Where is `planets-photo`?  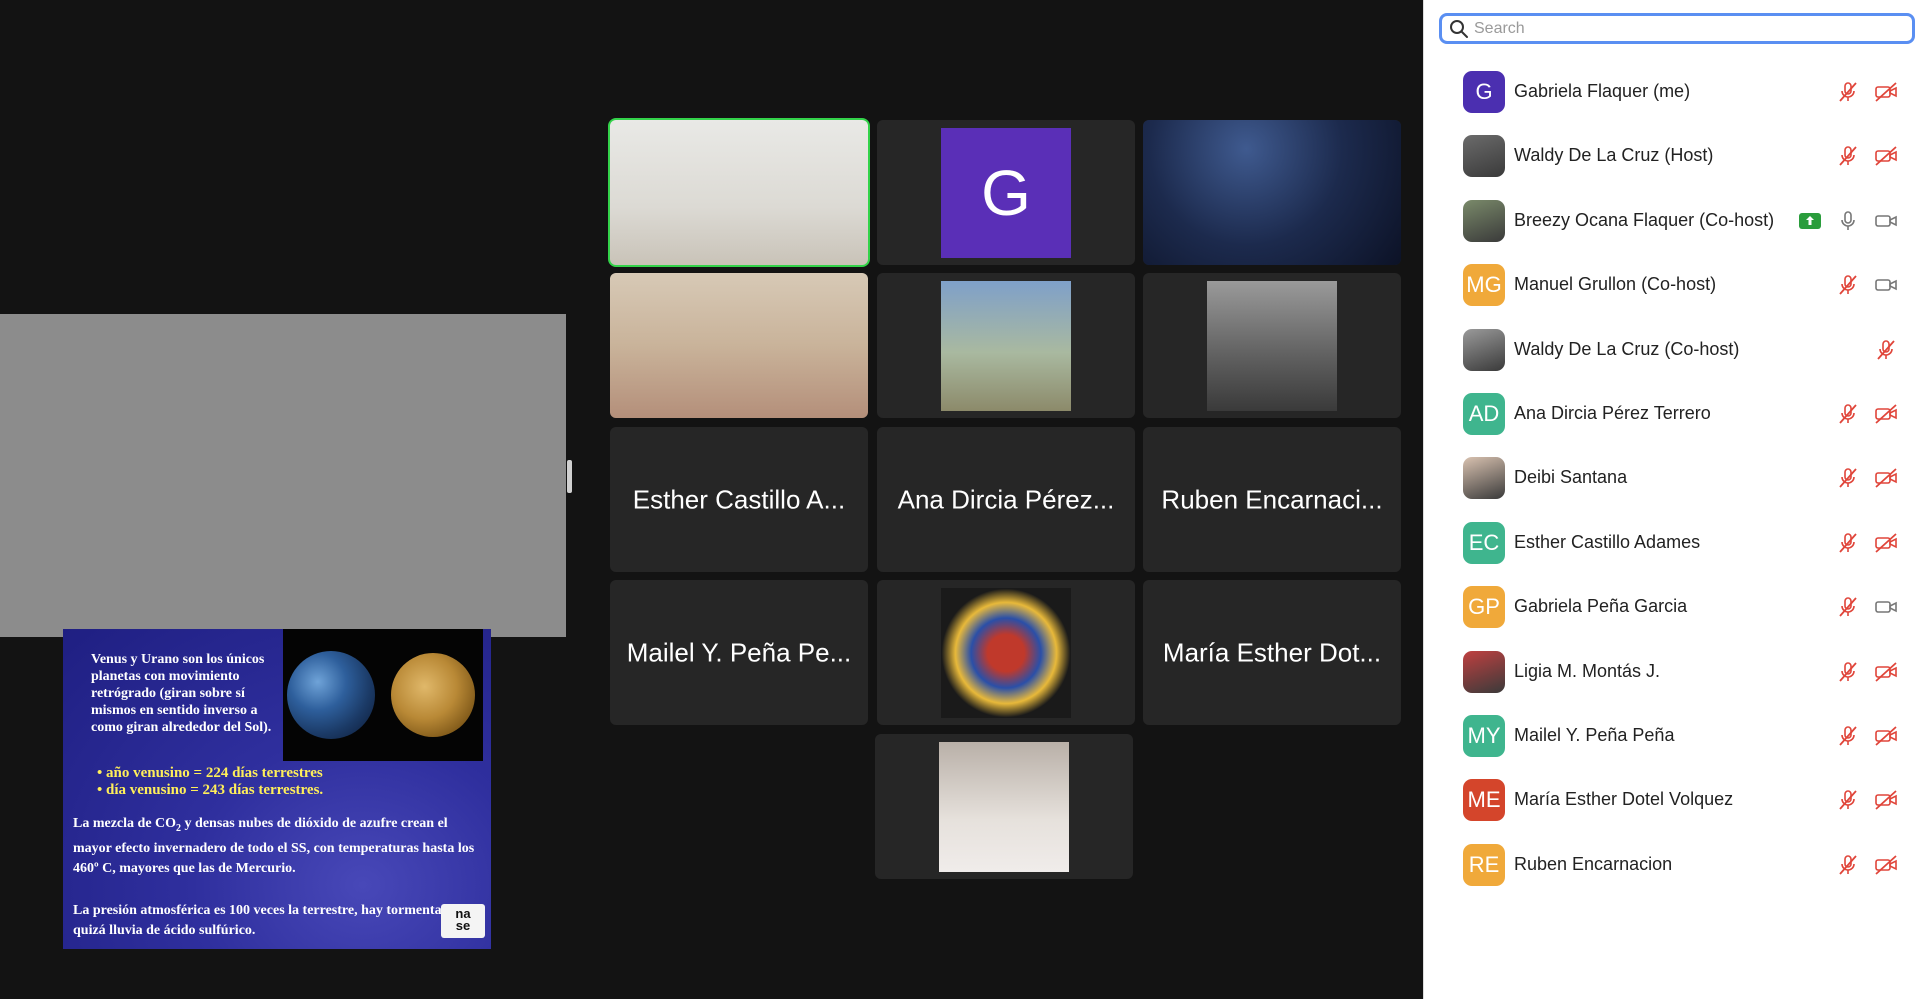
planets-photo is located at coordinates (383, 695).